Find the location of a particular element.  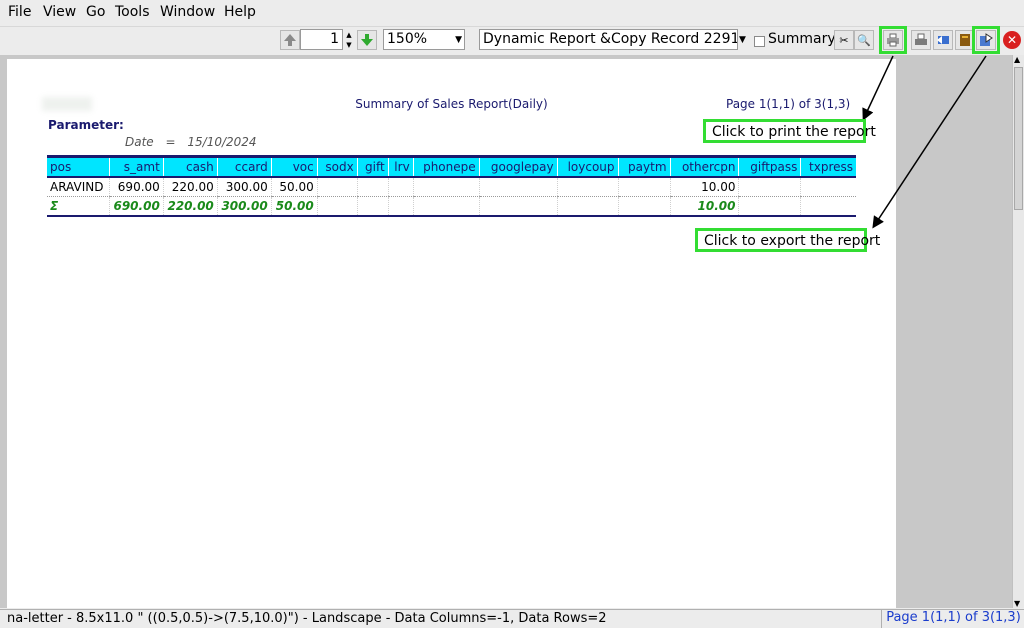

summary-checkbox is located at coordinates (759, 41).